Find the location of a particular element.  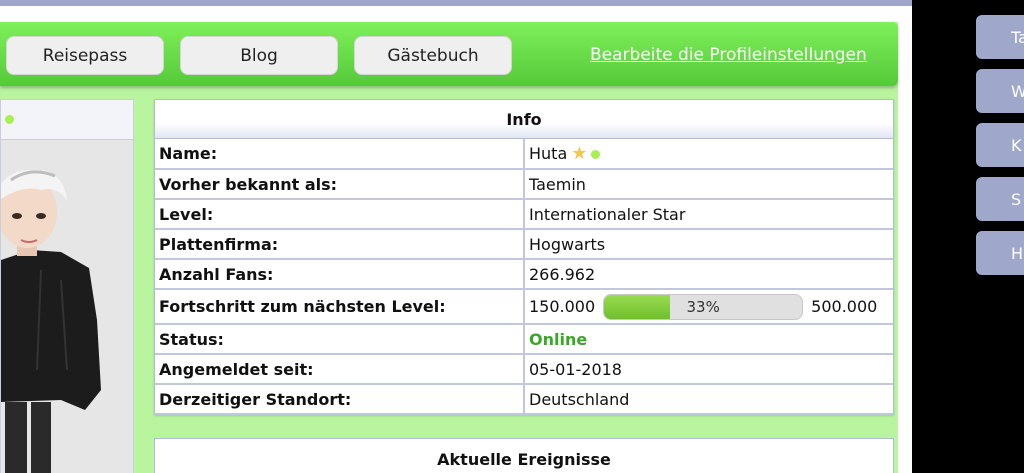

progress-percent: 33% is located at coordinates (703, 306).